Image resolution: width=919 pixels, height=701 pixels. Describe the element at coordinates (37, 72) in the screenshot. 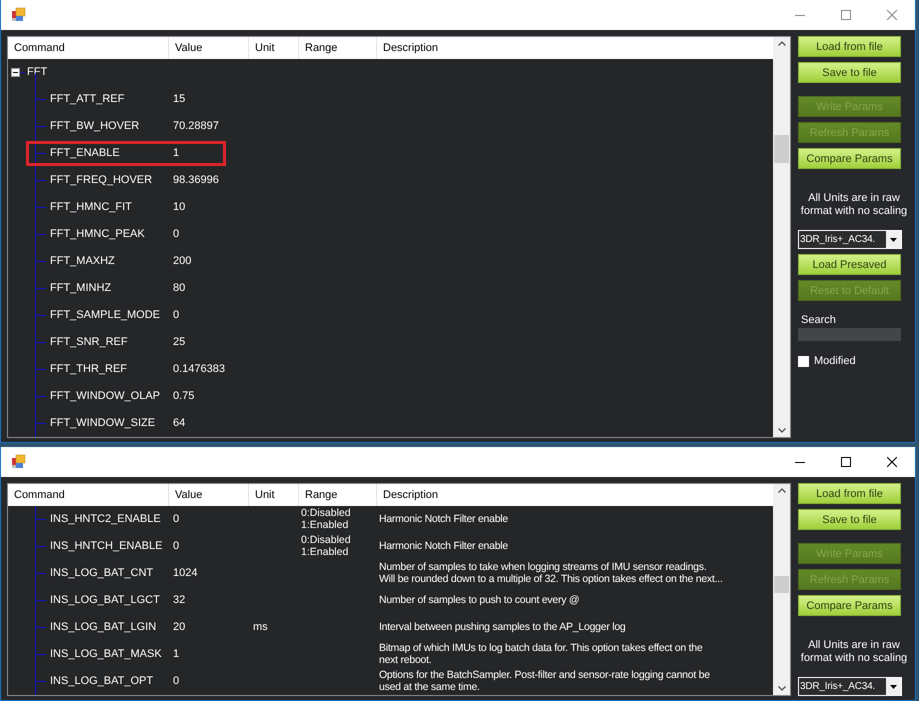

I see `group-name: FFT` at that location.